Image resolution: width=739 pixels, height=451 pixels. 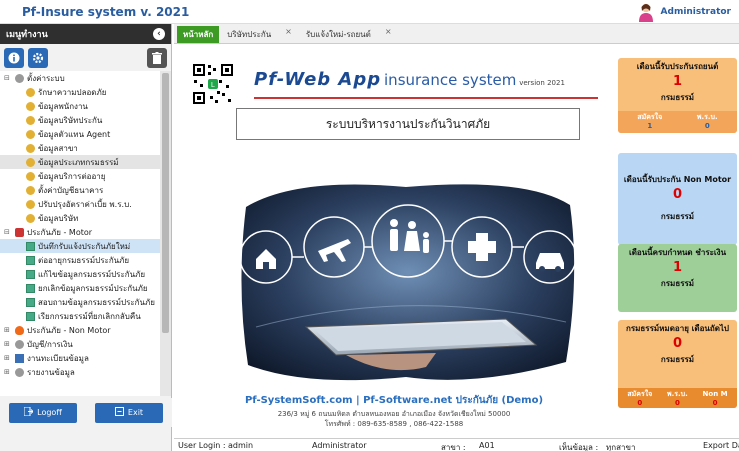 What do you see at coordinates (49, 412) in the screenshot?
I see `logoff-label: Logoff` at bounding box center [49, 412].